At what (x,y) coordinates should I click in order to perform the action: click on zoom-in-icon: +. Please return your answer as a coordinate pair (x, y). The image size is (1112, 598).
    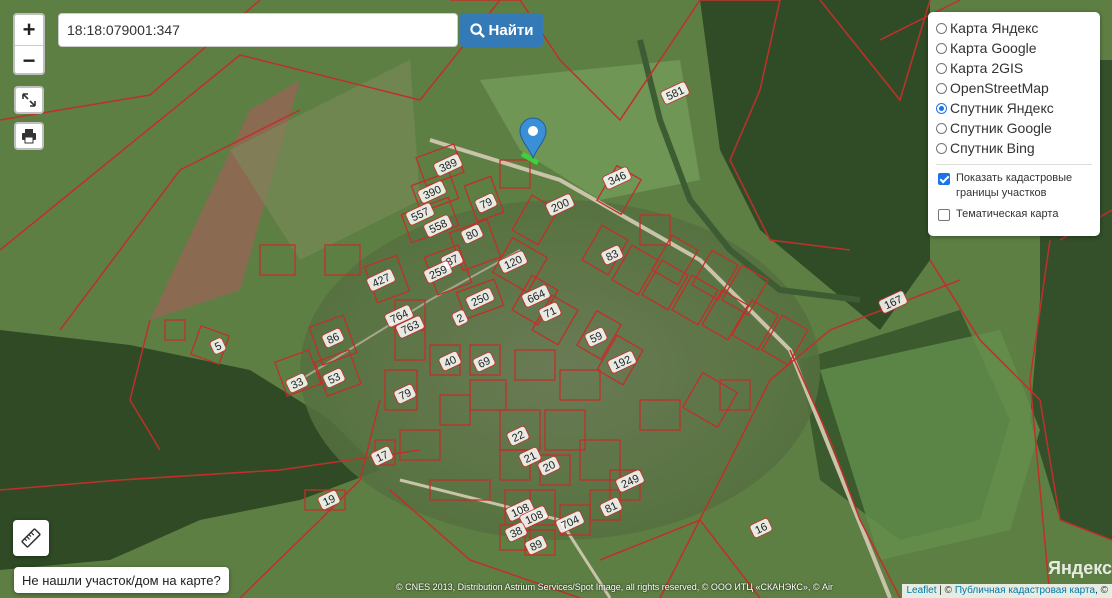
    Looking at the image, I should click on (29, 30).